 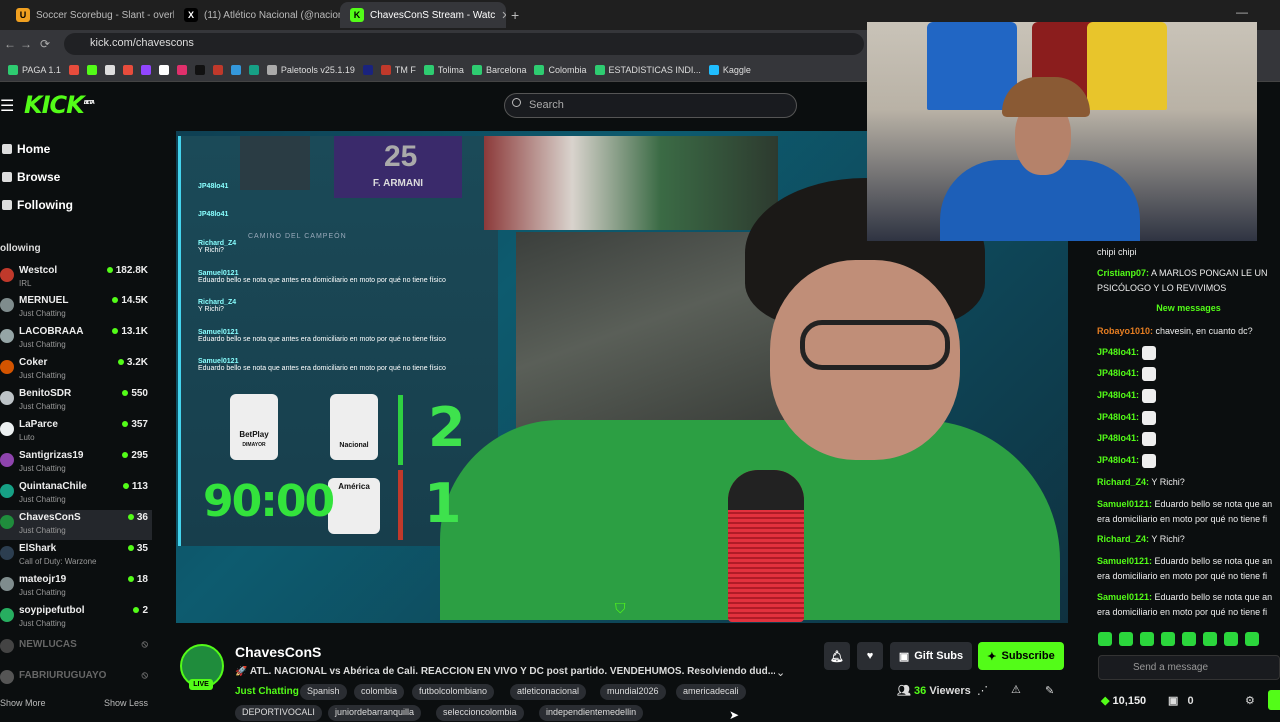 What do you see at coordinates (423, 15) in the screenshot?
I see `browser-tab-active: K ChavesConS Stream - Watc ✕` at bounding box center [423, 15].